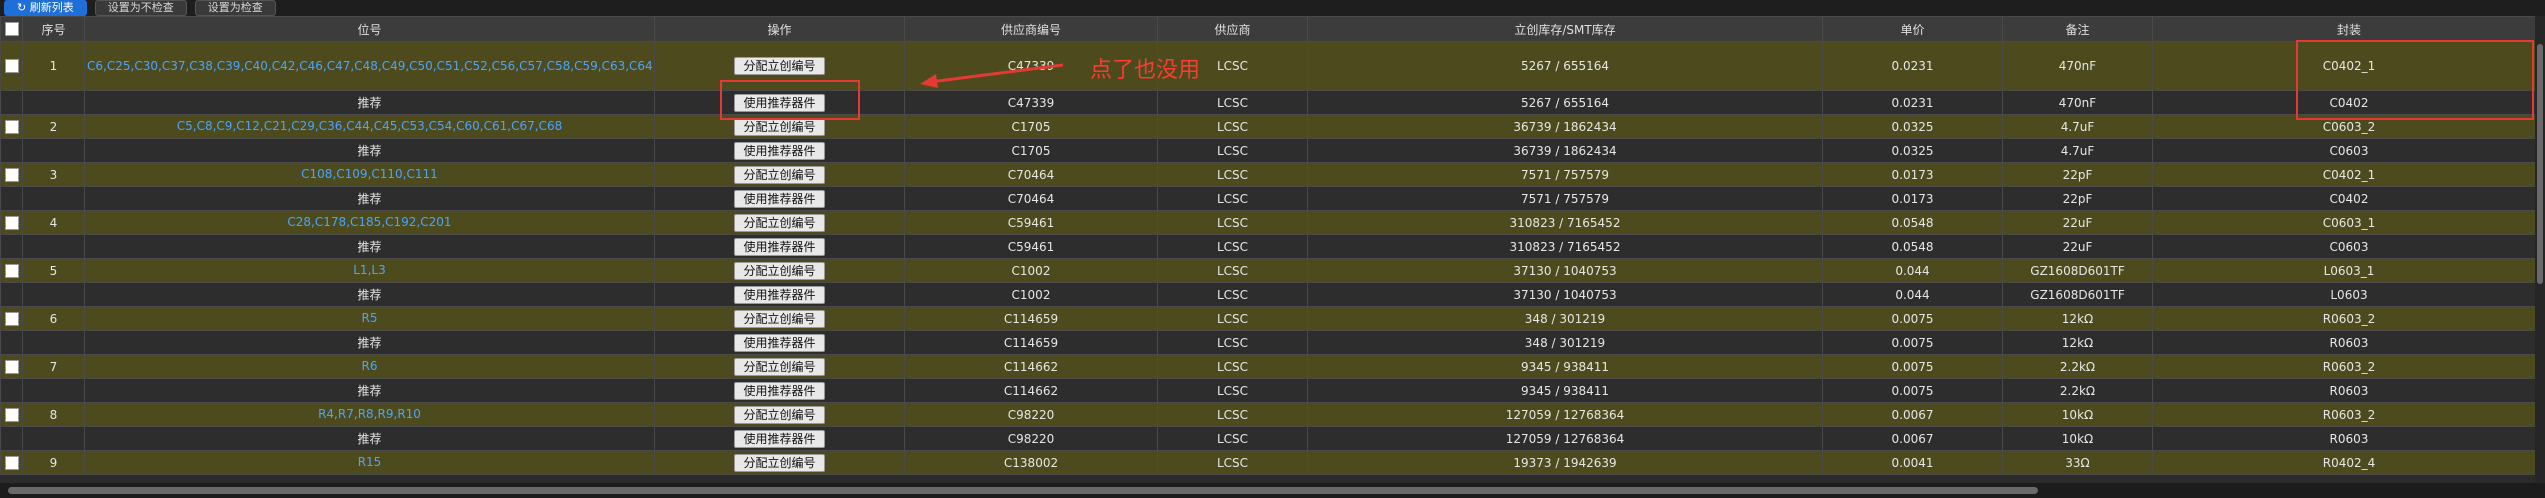 Image resolution: width=2545 pixels, height=498 pixels. I want to click on ref-designator-link: C6, so click(95, 66).